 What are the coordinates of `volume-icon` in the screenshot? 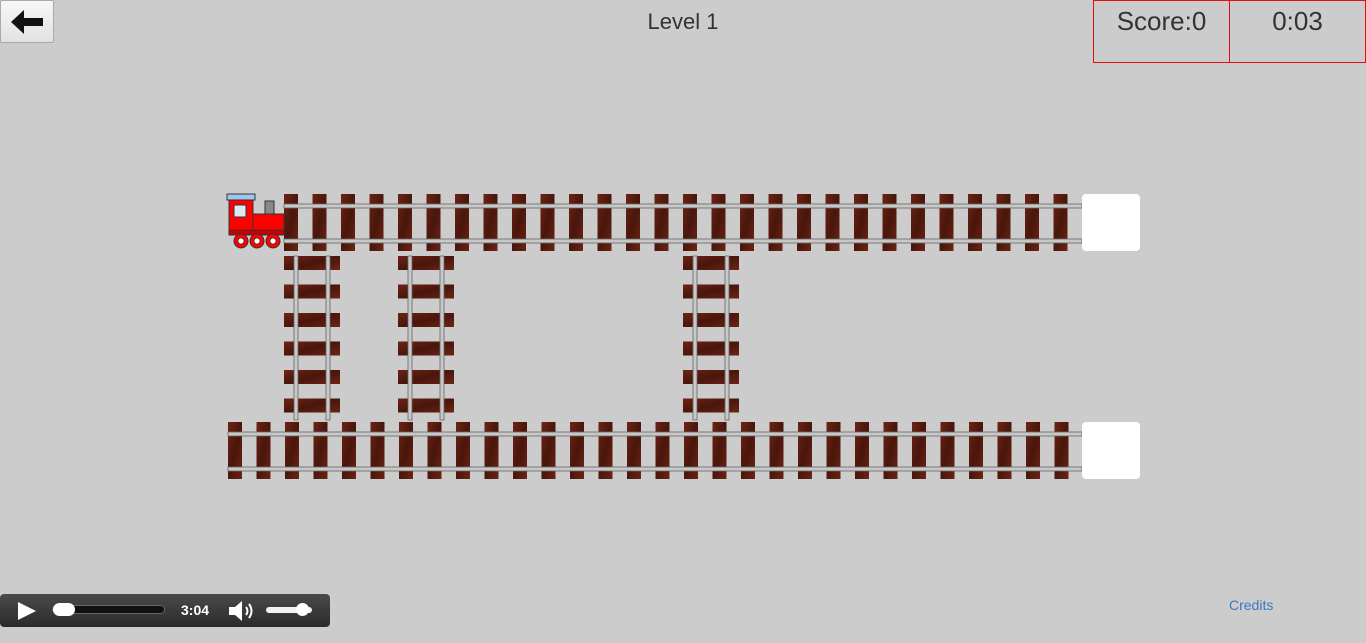 It's located at (242, 611).